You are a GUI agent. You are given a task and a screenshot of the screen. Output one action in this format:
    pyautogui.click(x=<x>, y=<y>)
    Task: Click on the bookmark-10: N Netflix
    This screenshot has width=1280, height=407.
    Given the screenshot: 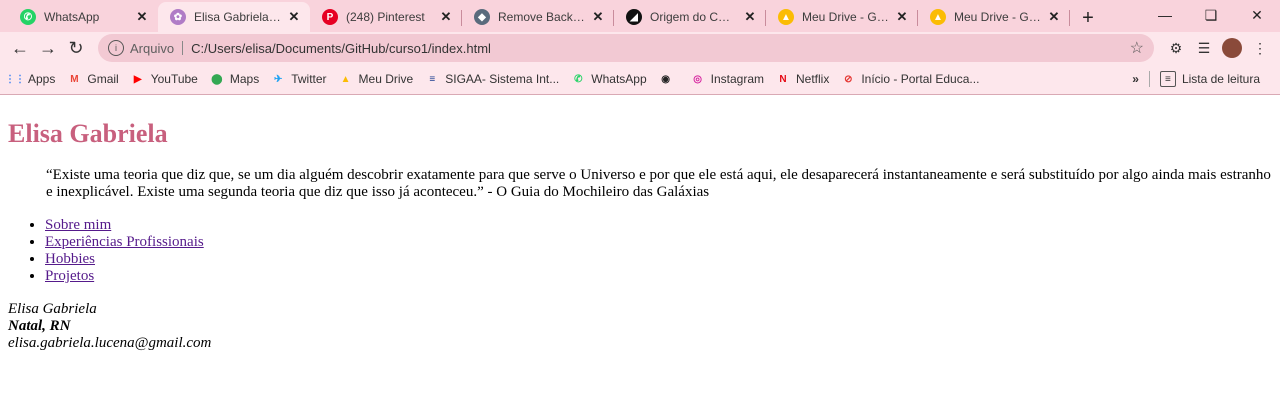 What is the action you would take?
    pyautogui.click(x=802, y=79)
    